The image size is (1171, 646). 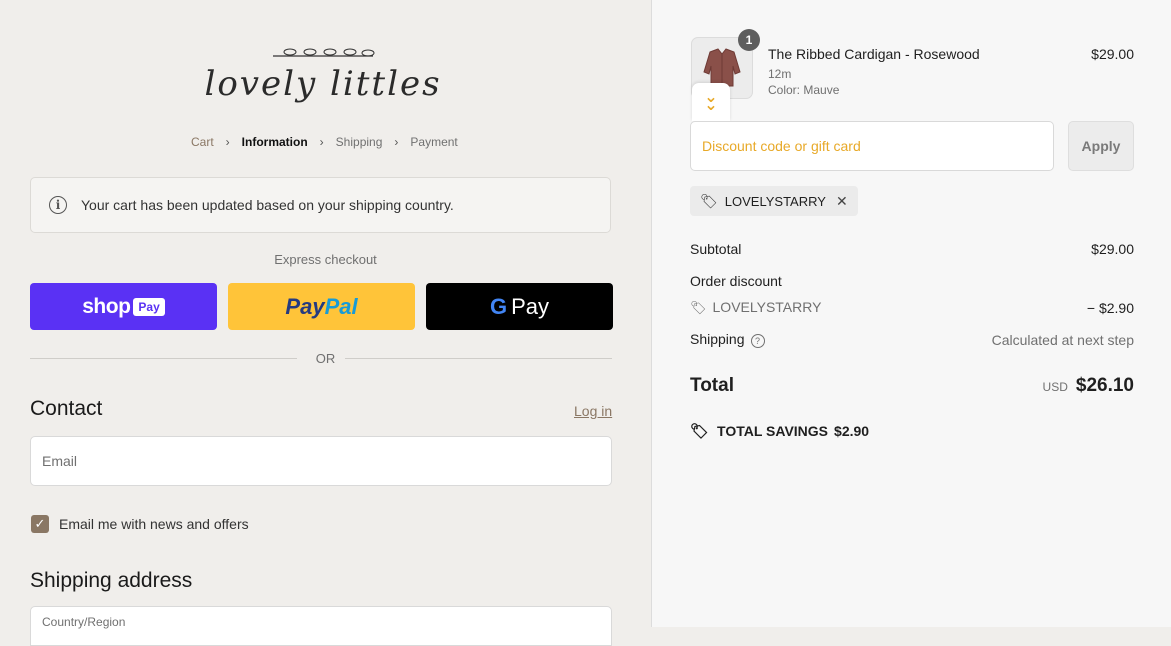 I want to click on product-color: Color: Mauve, so click(x=804, y=90).